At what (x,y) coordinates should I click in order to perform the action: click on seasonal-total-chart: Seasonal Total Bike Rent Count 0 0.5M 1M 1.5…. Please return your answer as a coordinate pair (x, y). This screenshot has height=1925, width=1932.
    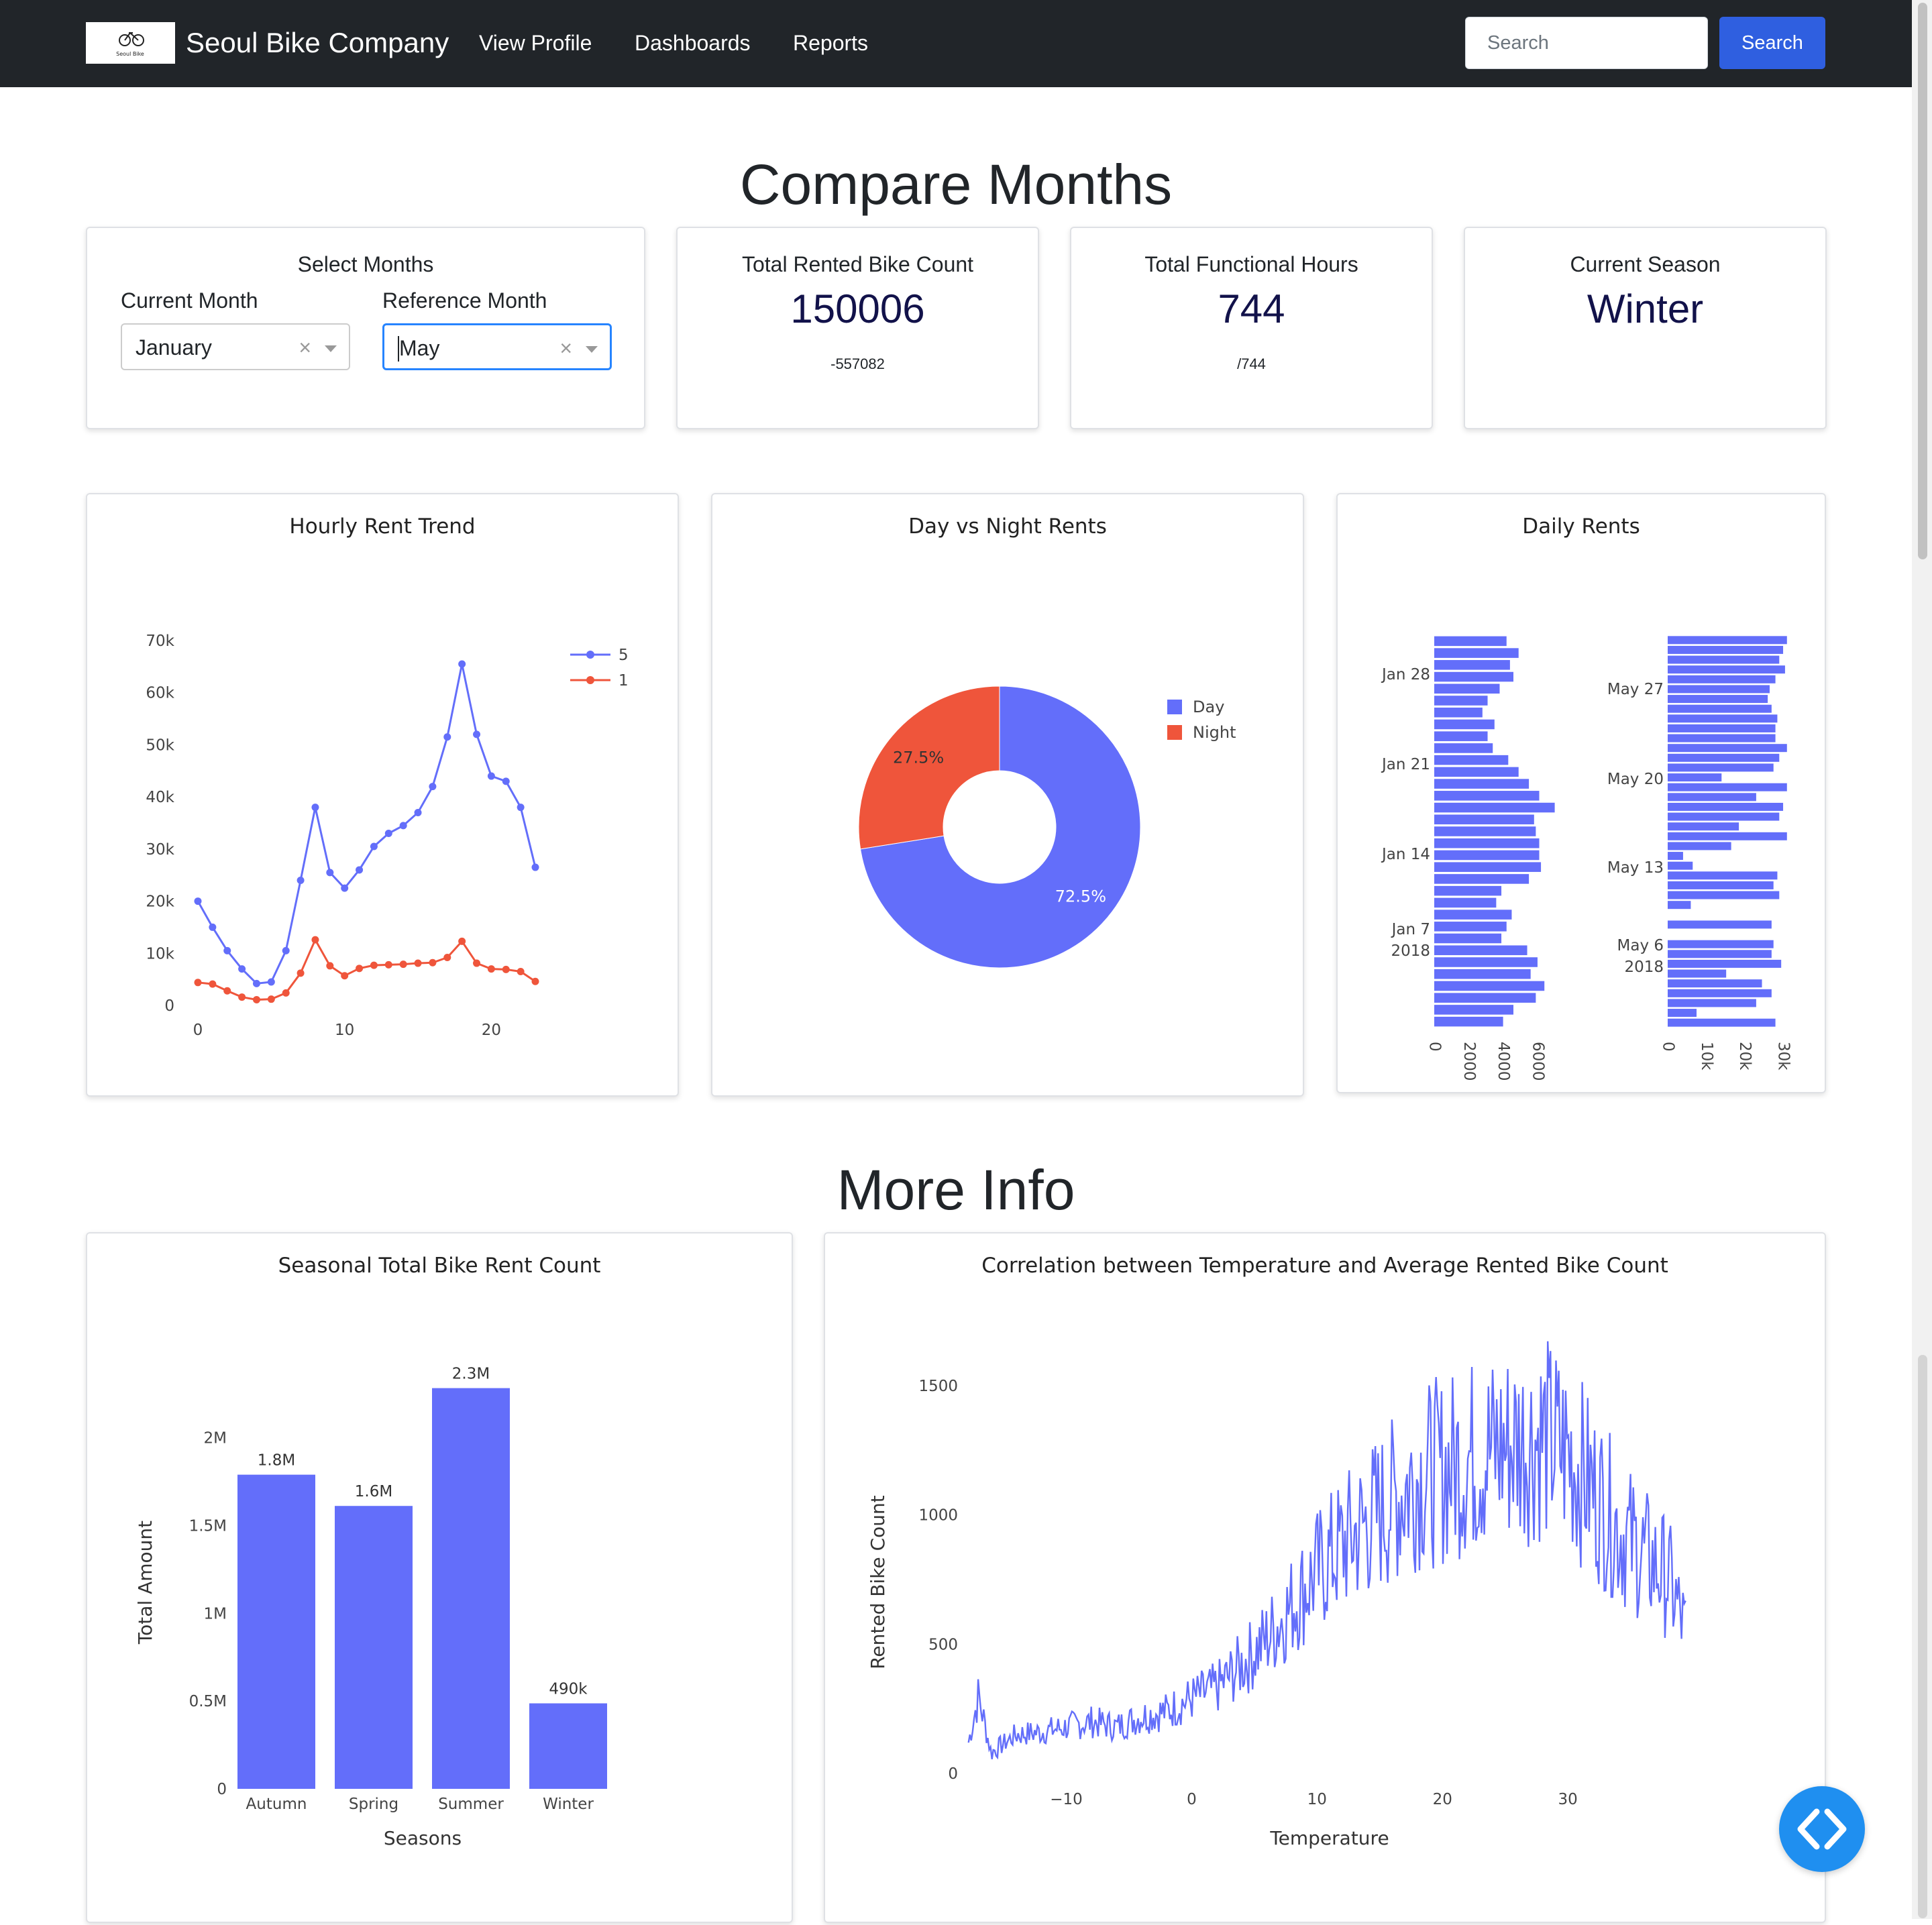
    Looking at the image, I should click on (439, 1578).